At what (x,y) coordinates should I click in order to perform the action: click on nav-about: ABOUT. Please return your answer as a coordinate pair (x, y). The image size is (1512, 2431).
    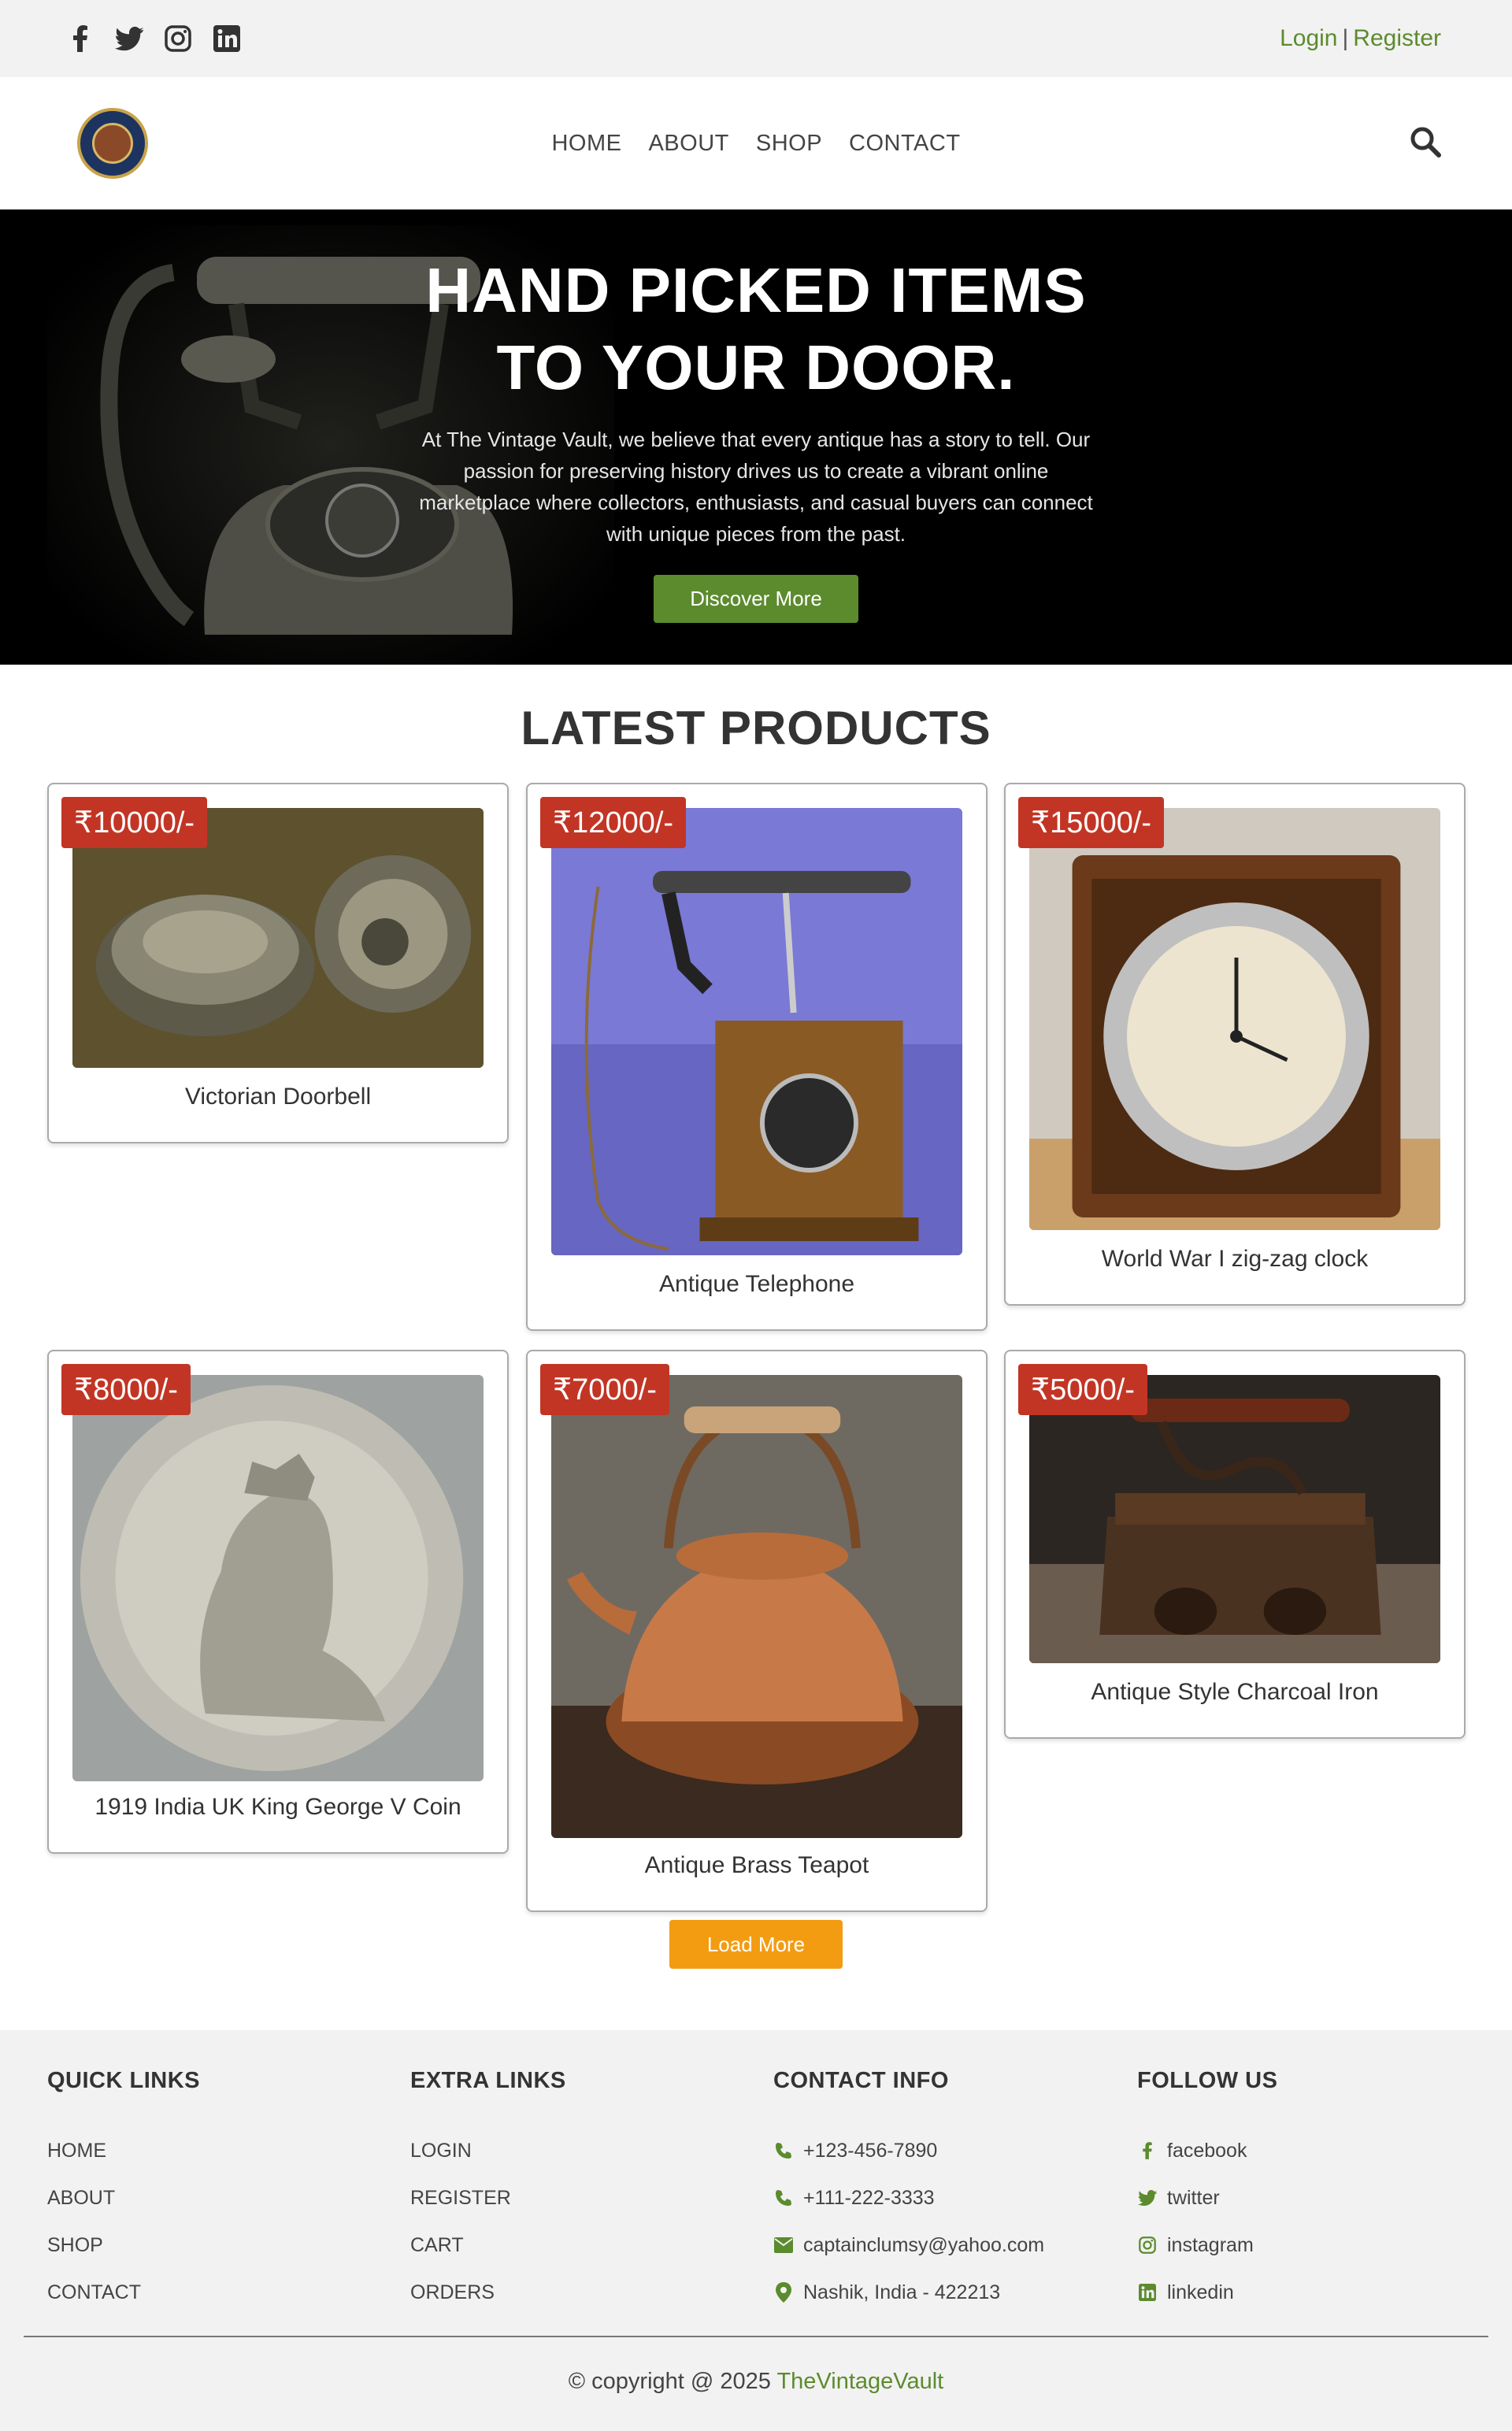
    Looking at the image, I should click on (688, 144).